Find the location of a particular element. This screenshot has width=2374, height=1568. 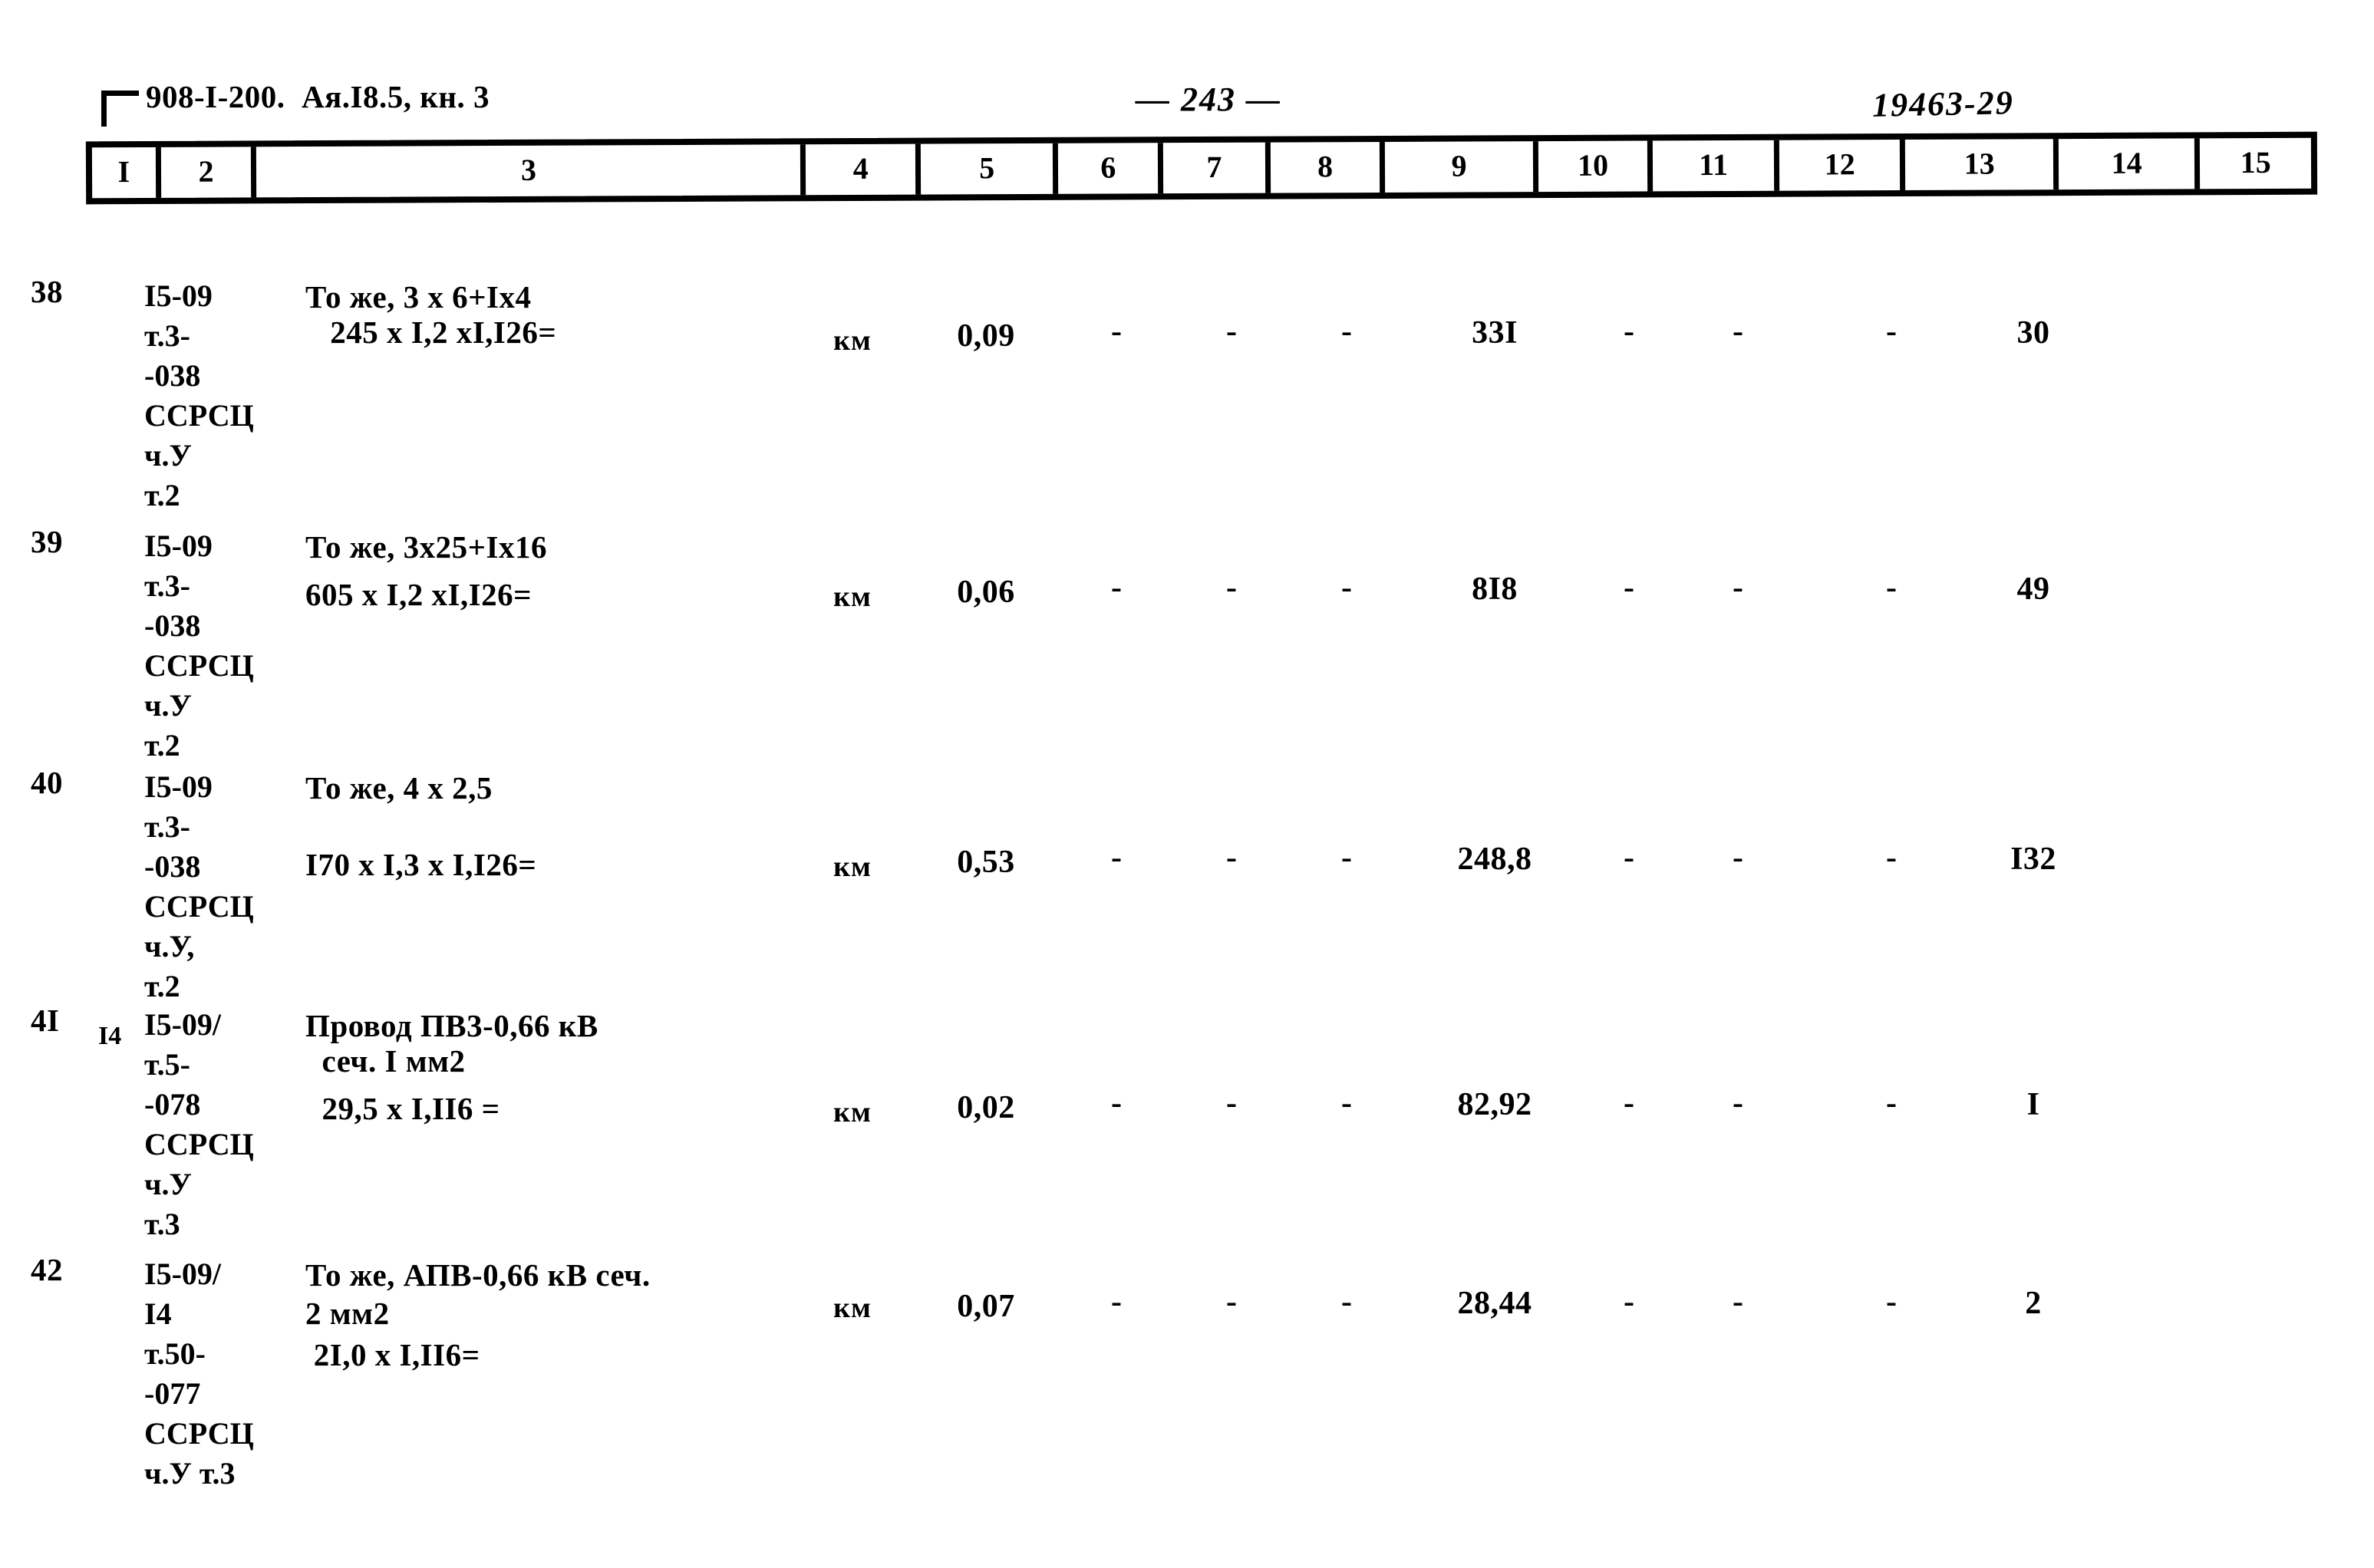

column-header-14: 14 is located at coordinates (2130, 164).